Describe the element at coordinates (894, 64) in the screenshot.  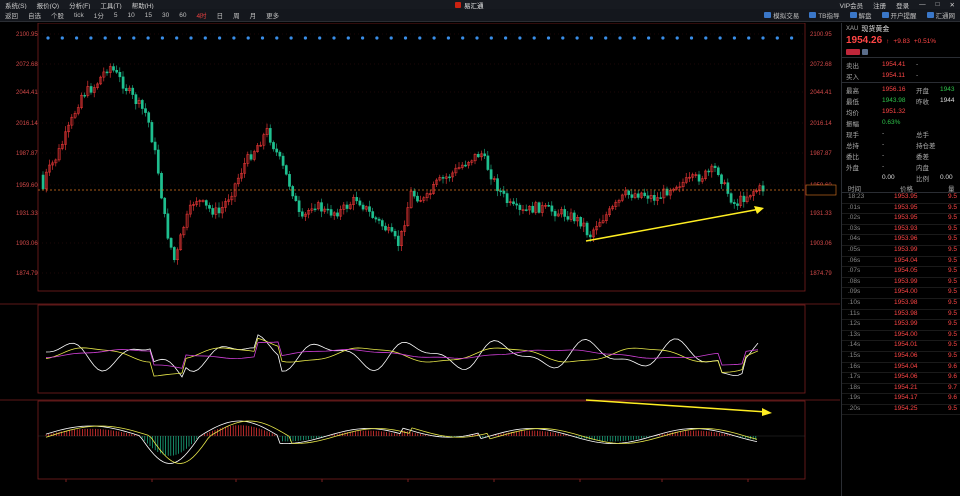
I see `quote-value: 1954.41` at that location.